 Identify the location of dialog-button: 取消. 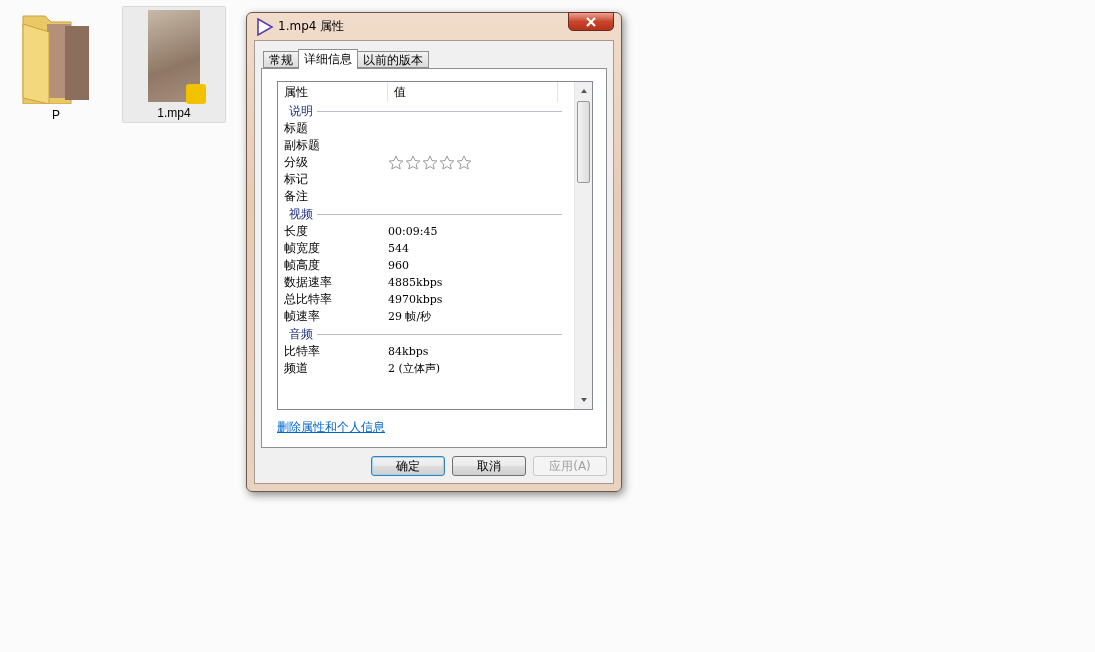
(489, 466).